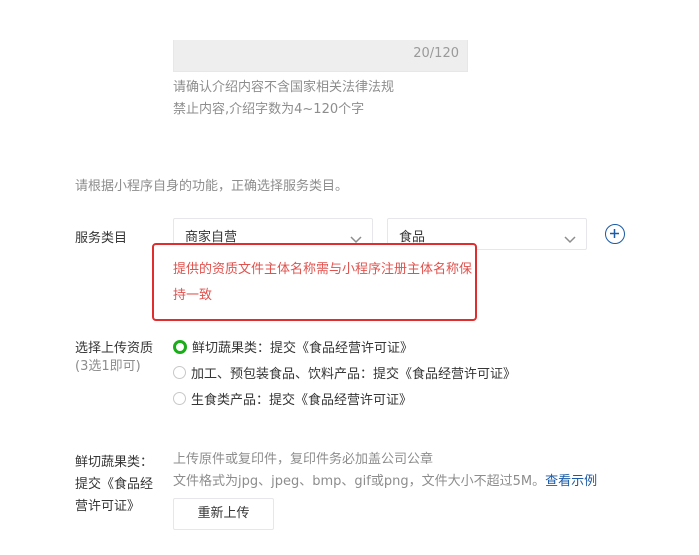 This screenshot has width=699, height=555. What do you see at coordinates (302, 400) in the screenshot?
I see `qualification-option-label: 生食类产品：提交《食品经营许可证》` at bounding box center [302, 400].